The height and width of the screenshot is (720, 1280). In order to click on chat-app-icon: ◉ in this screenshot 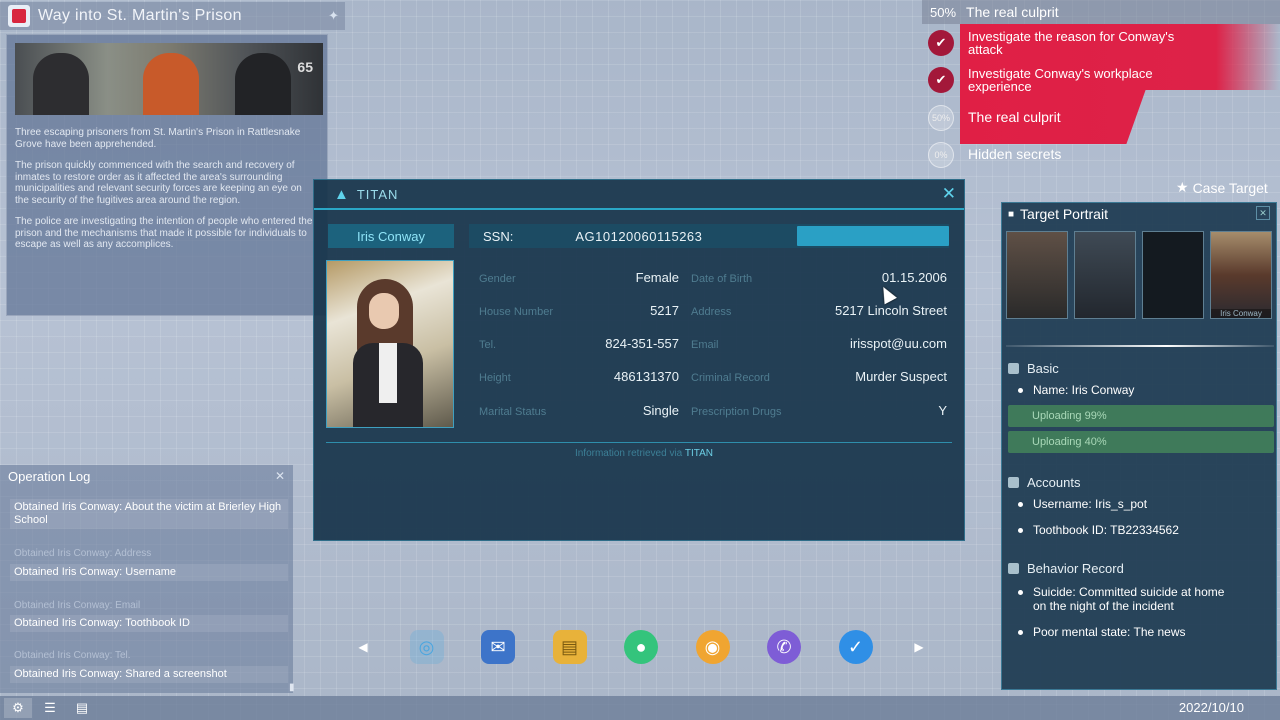, I will do `click(712, 647)`.